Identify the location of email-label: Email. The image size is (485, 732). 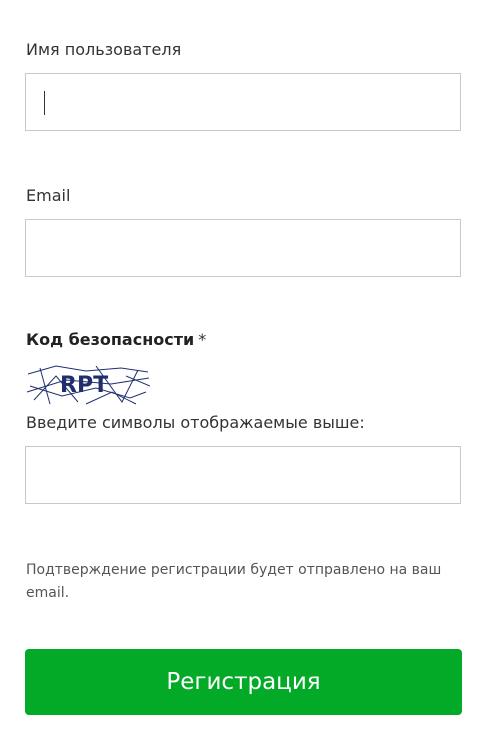
(48, 195).